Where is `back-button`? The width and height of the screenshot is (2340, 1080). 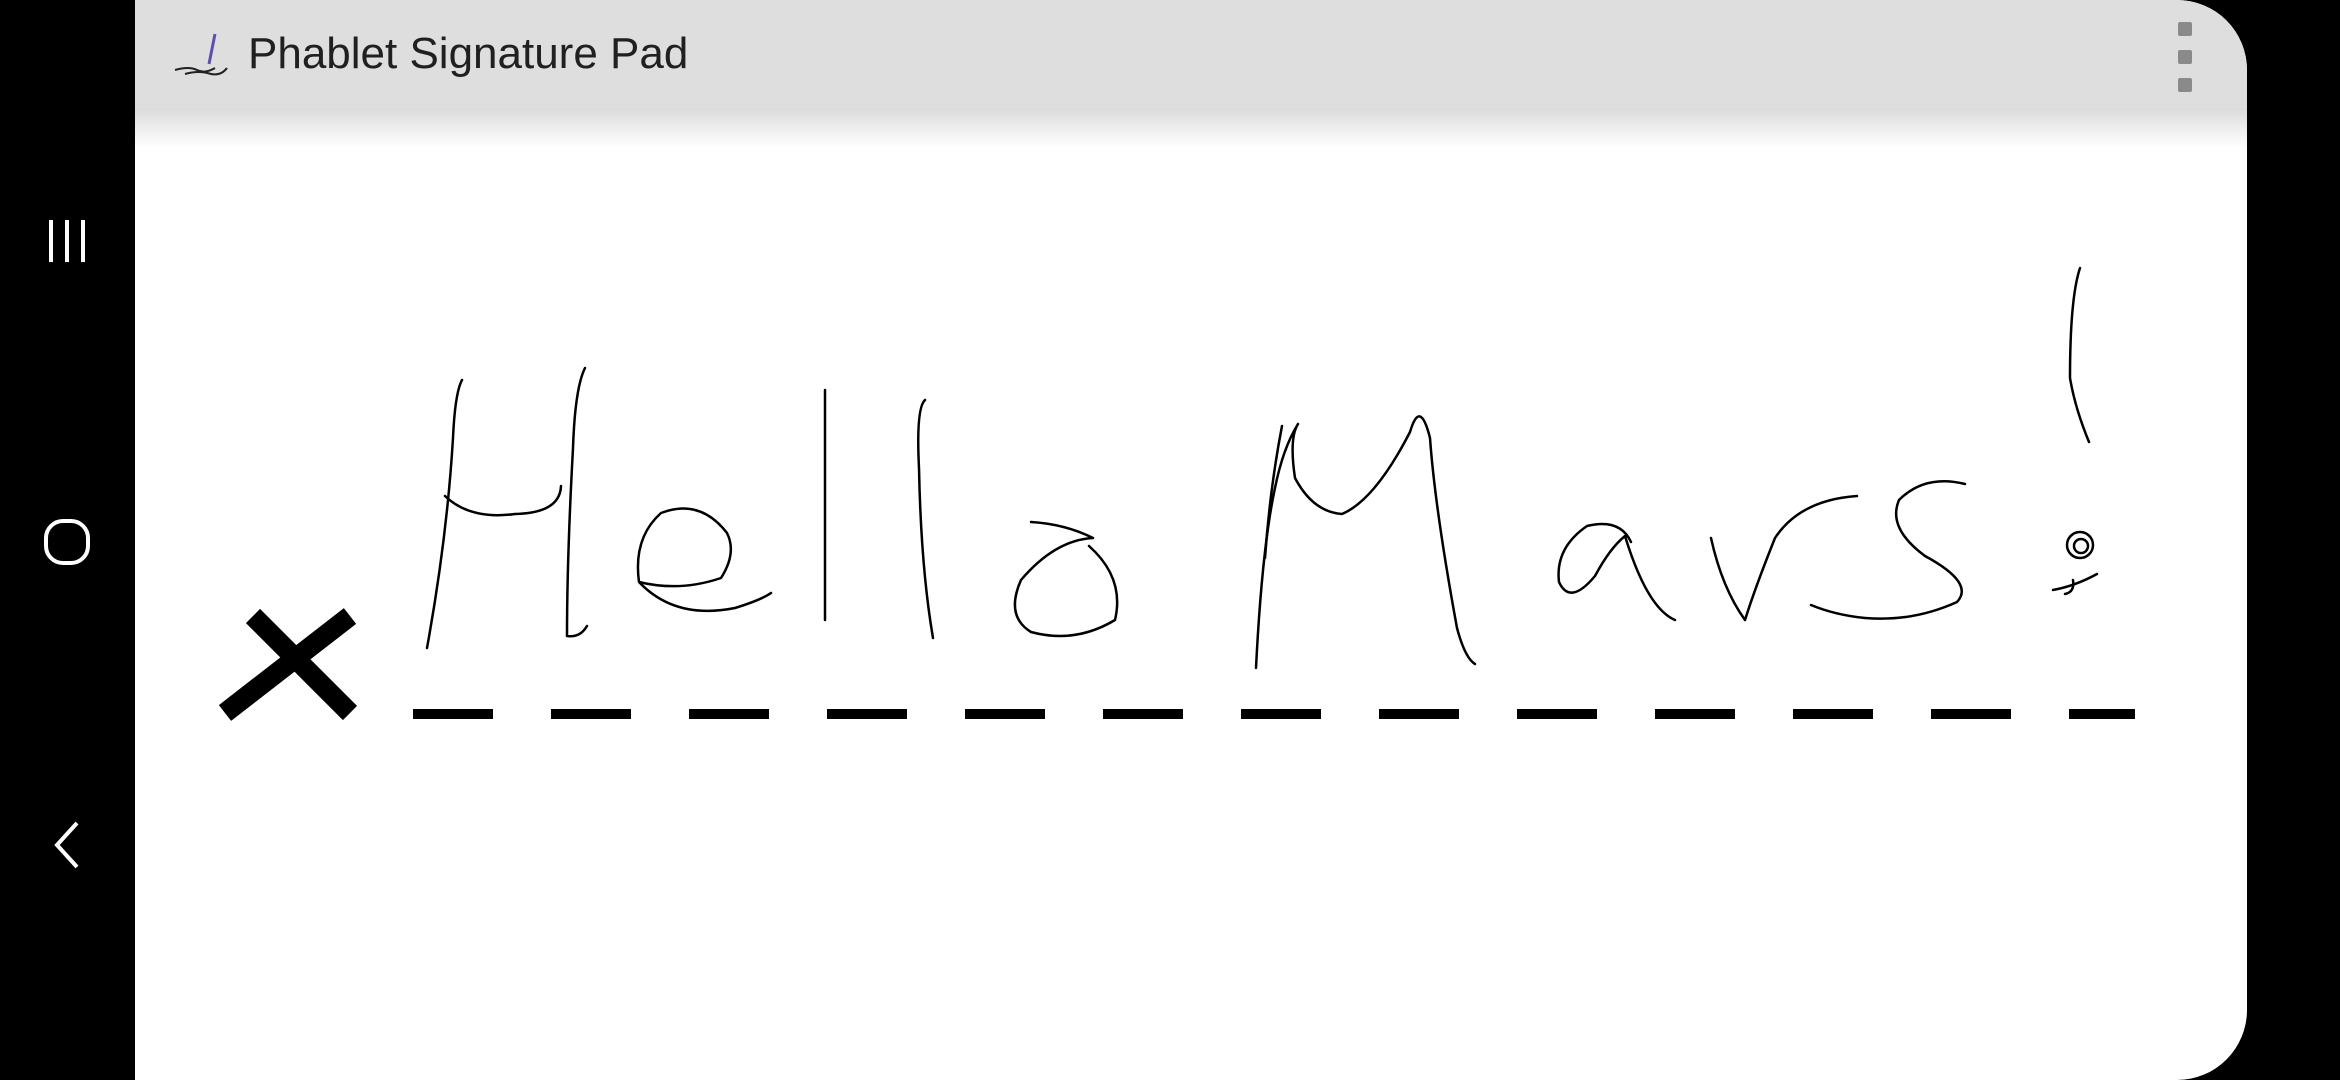 back-button is located at coordinates (67, 845).